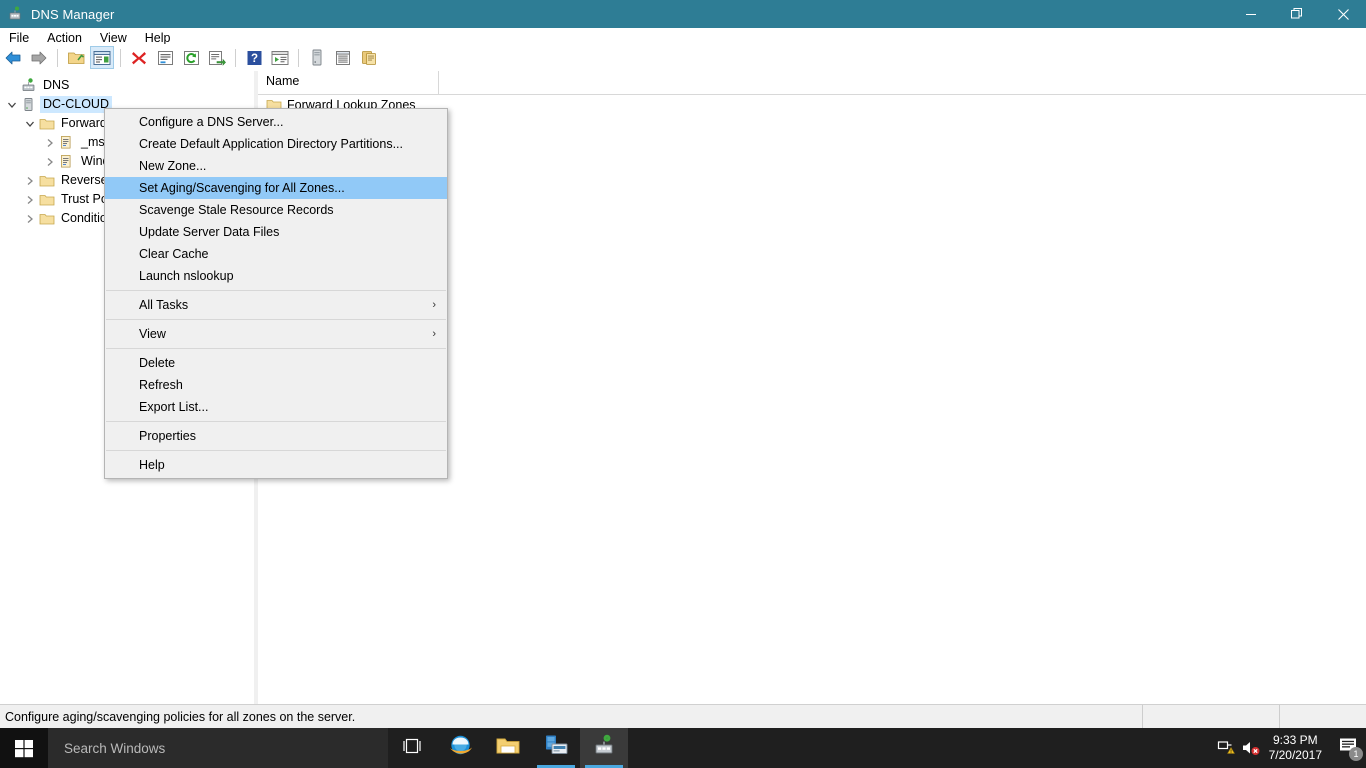  I want to click on action-center-button: 1, so click(1349, 748).